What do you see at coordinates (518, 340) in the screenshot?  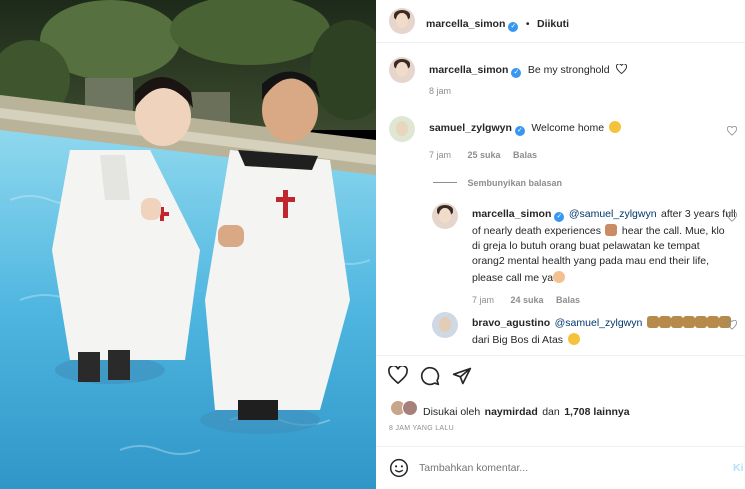 I see `reply-text-line2: dari Big Bos di Atas` at bounding box center [518, 340].